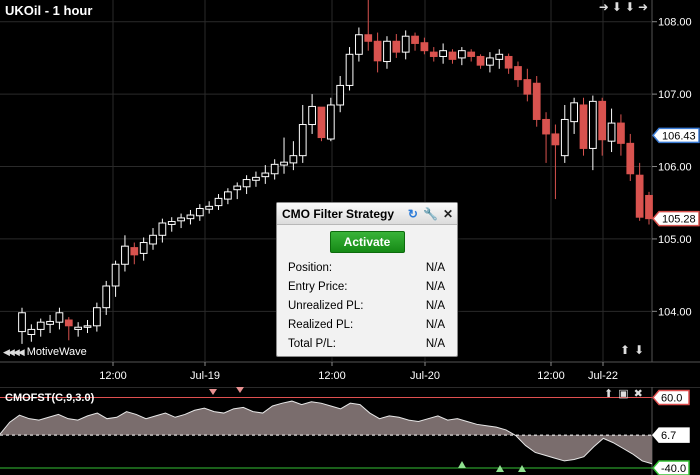 The width and height of the screenshot is (700, 475). Describe the element at coordinates (623, 394) in the screenshot. I see `window-icon: ▣` at that location.